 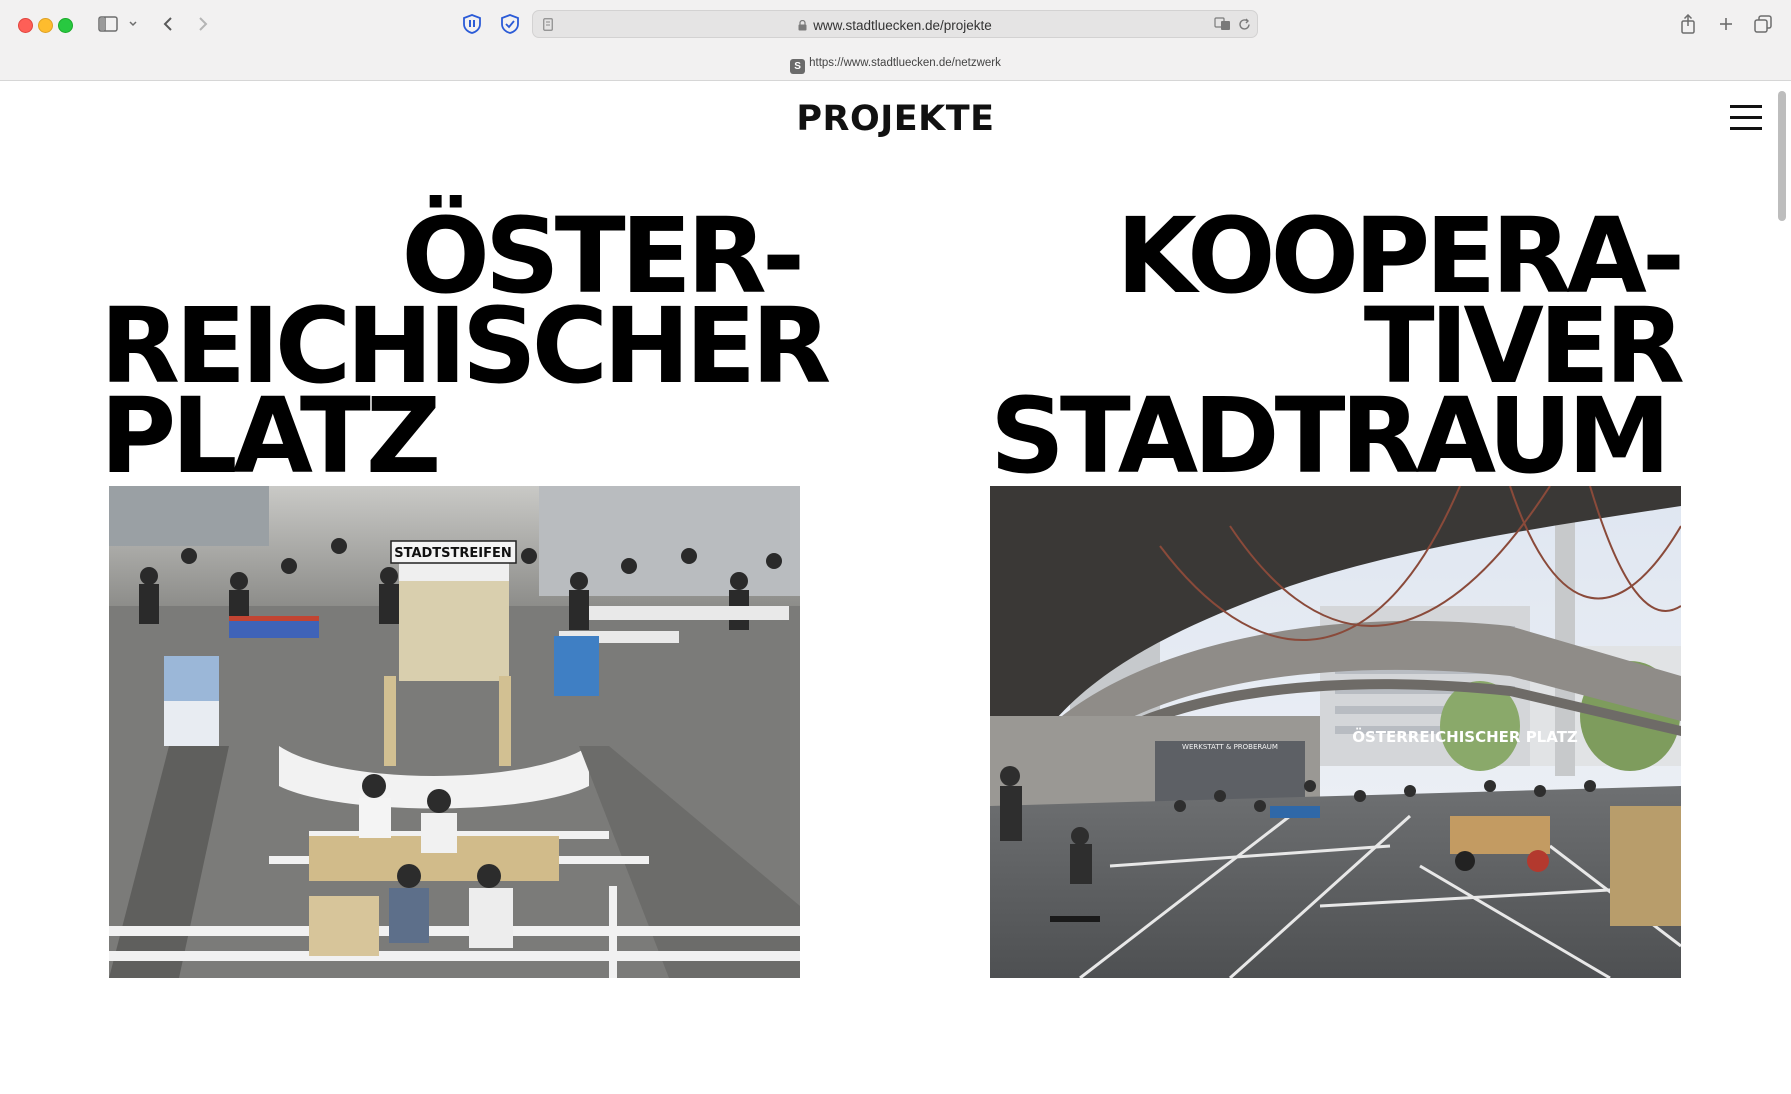 What do you see at coordinates (25, 25) in the screenshot?
I see `close-window-button` at bounding box center [25, 25].